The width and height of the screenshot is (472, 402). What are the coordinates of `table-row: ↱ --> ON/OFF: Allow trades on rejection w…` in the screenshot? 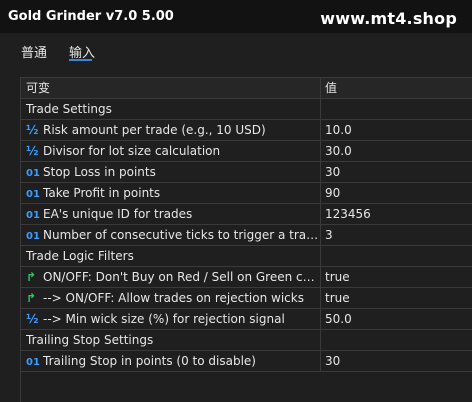 It's located at (246, 298).